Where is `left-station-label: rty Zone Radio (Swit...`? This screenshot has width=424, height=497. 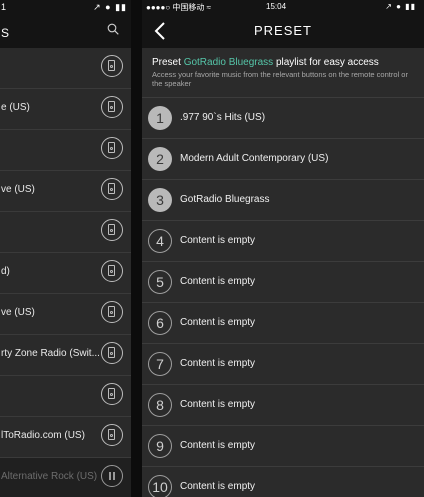 left-station-label: rty Zone Radio (Swit... is located at coordinates (50, 353).